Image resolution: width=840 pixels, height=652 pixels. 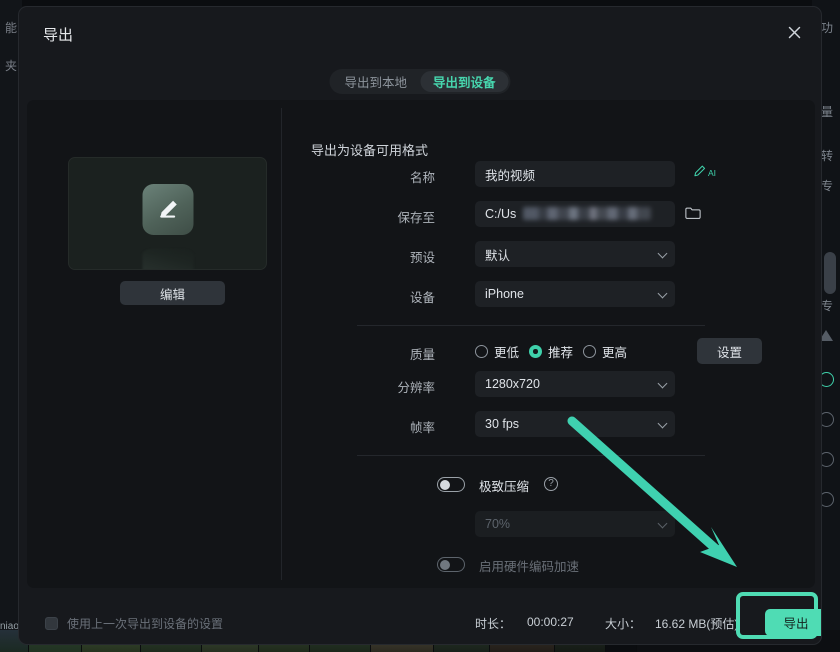 I want to click on quality-radio-group: 更低 推荐 更高, so click(x=551, y=351).